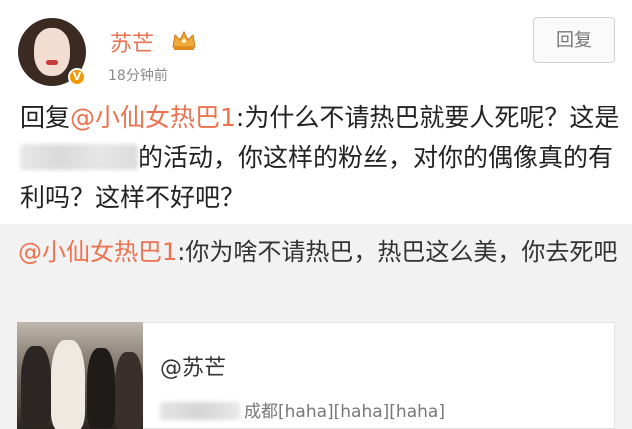  I want to click on crown-icon, so click(184, 40).